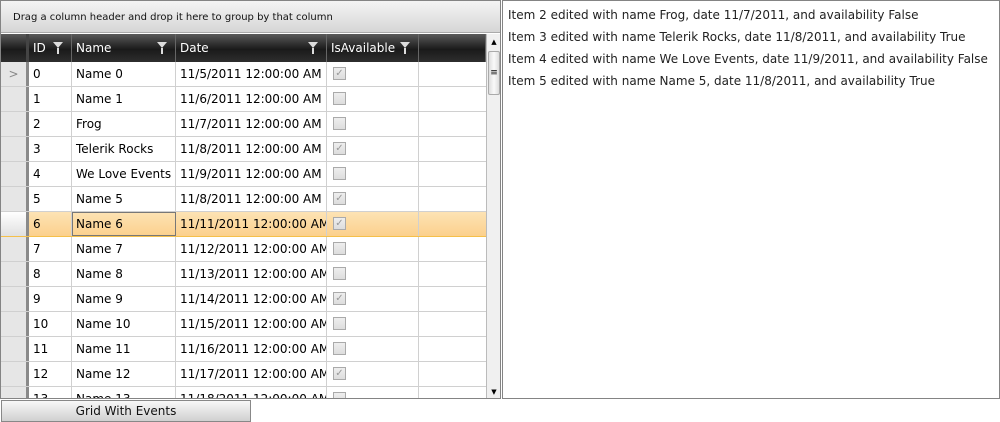 The image size is (1000, 422). I want to click on table-row: 11 Name 11 11/16/2011 12:00:00 AM, so click(243, 349).